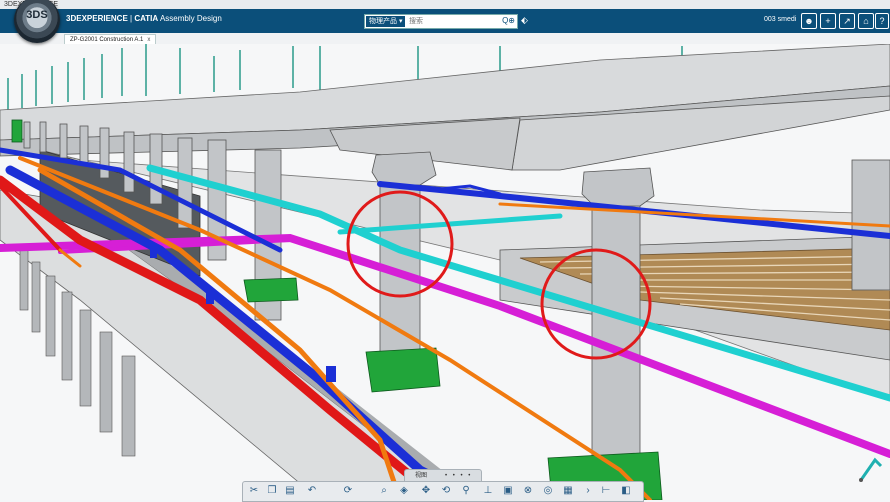  What do you see at coordinates (528, 491) in the screenshot?
I see `snap-icon: ⊗` at bounding box center [528, 491].